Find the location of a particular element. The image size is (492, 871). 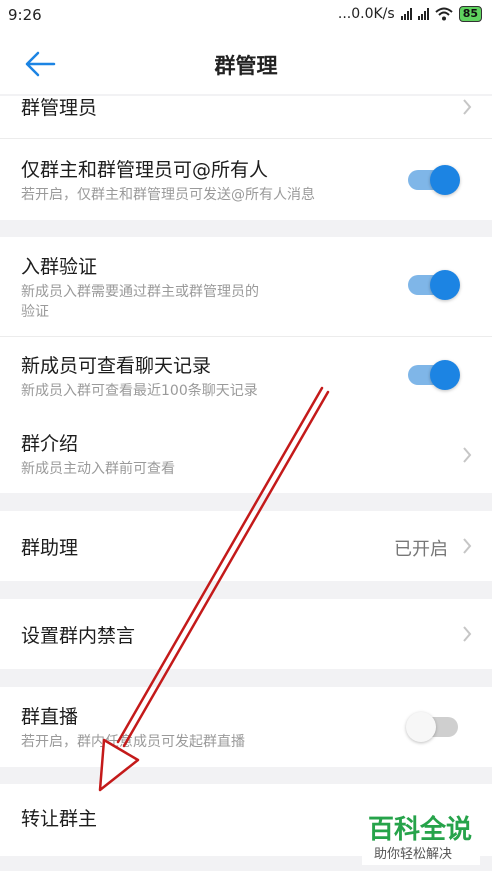

row-history-label: 新成员可查看聊天记录 is located at coordinates (116, 366).